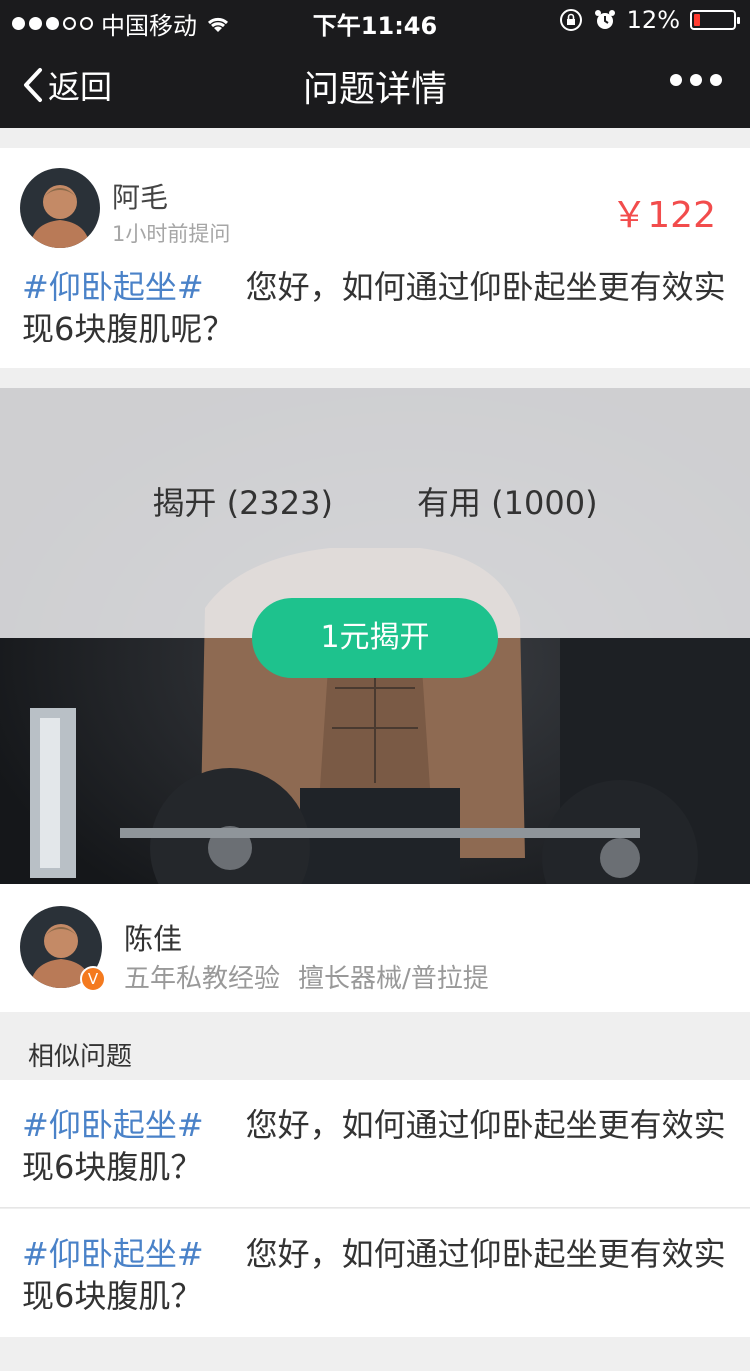 This screenshot has width=750, height=1371. Describe the element at coordinates (374, 89) in the screenshot. I see `page-title: 问题详情` at that location.